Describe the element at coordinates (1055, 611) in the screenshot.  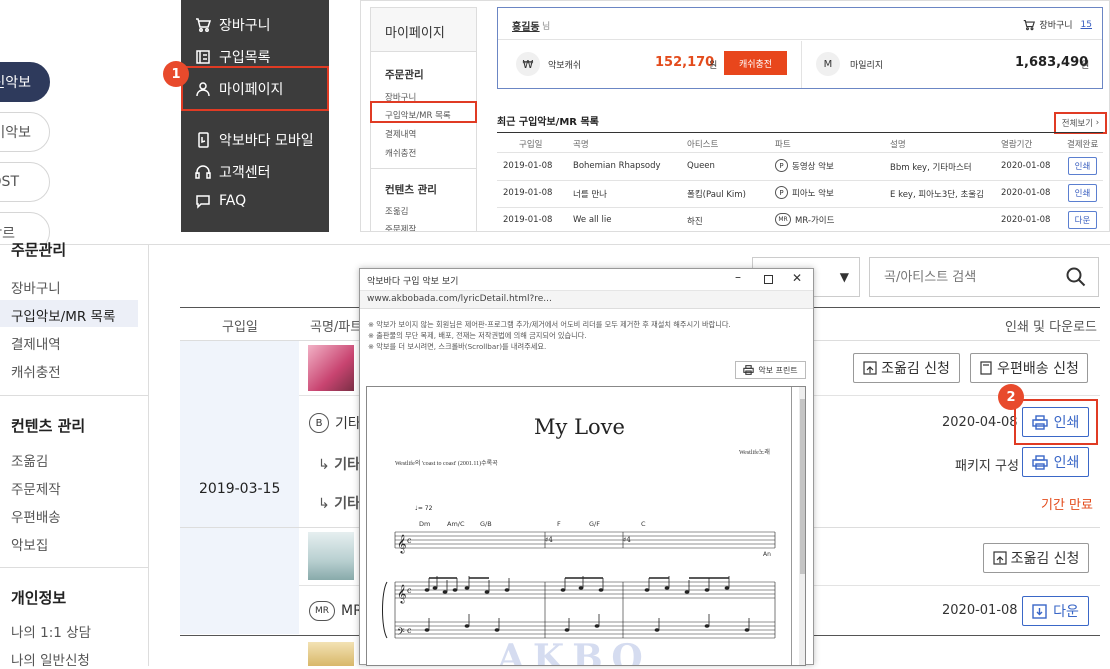
I see `download-button: 다운` at that location.